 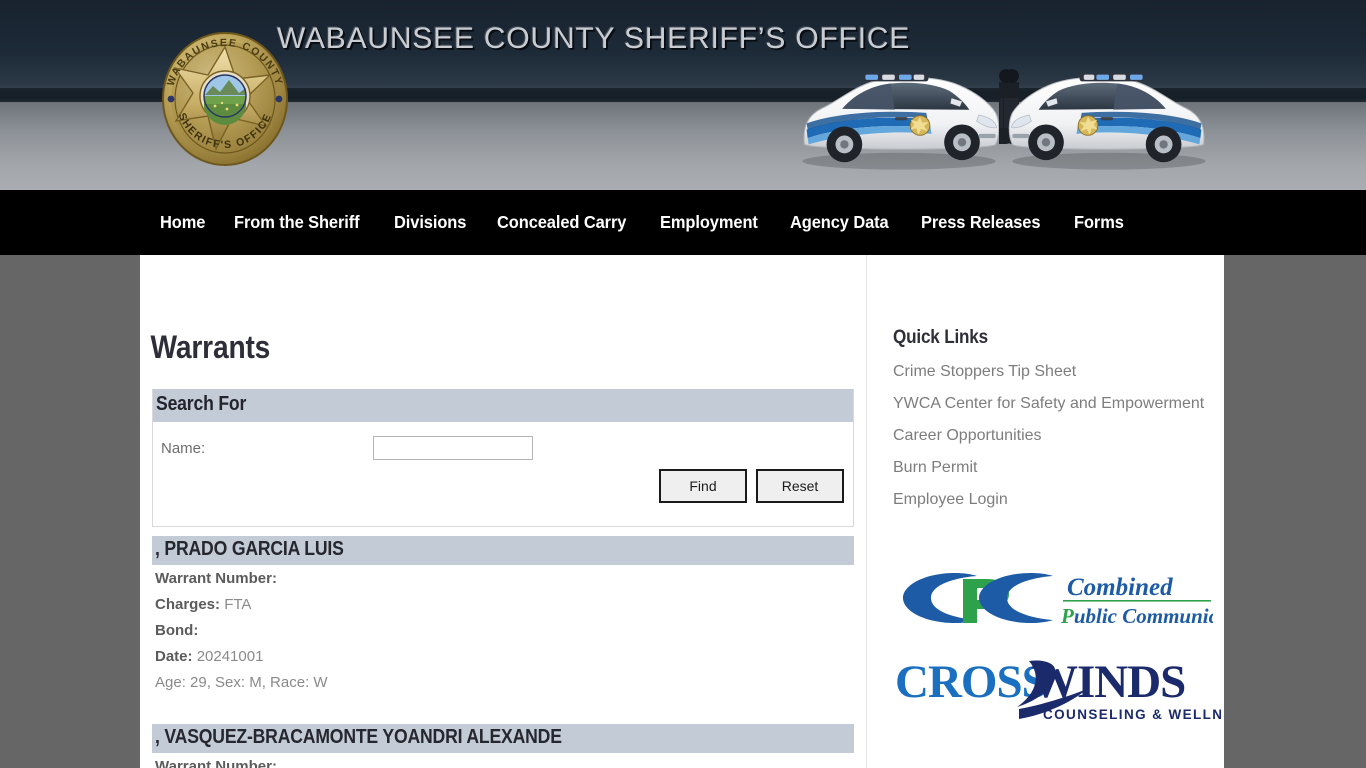 I want to click on search-buttons: Find Reset, so click(x=751, y=486).